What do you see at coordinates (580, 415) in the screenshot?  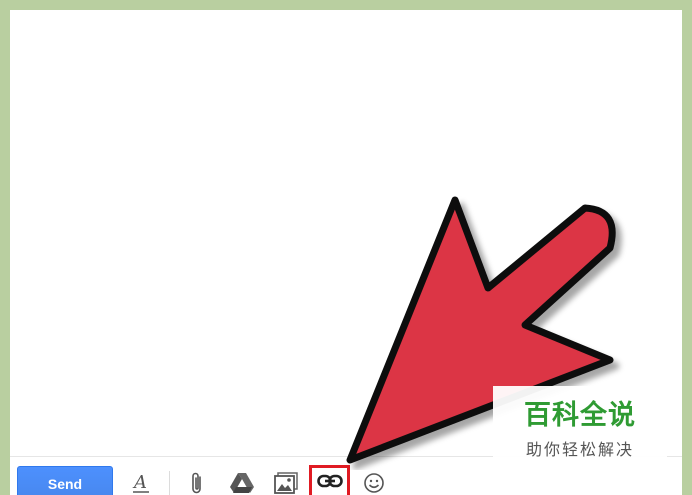 I see `watermark-title: 百科全说` at bounding box center [580, 415].